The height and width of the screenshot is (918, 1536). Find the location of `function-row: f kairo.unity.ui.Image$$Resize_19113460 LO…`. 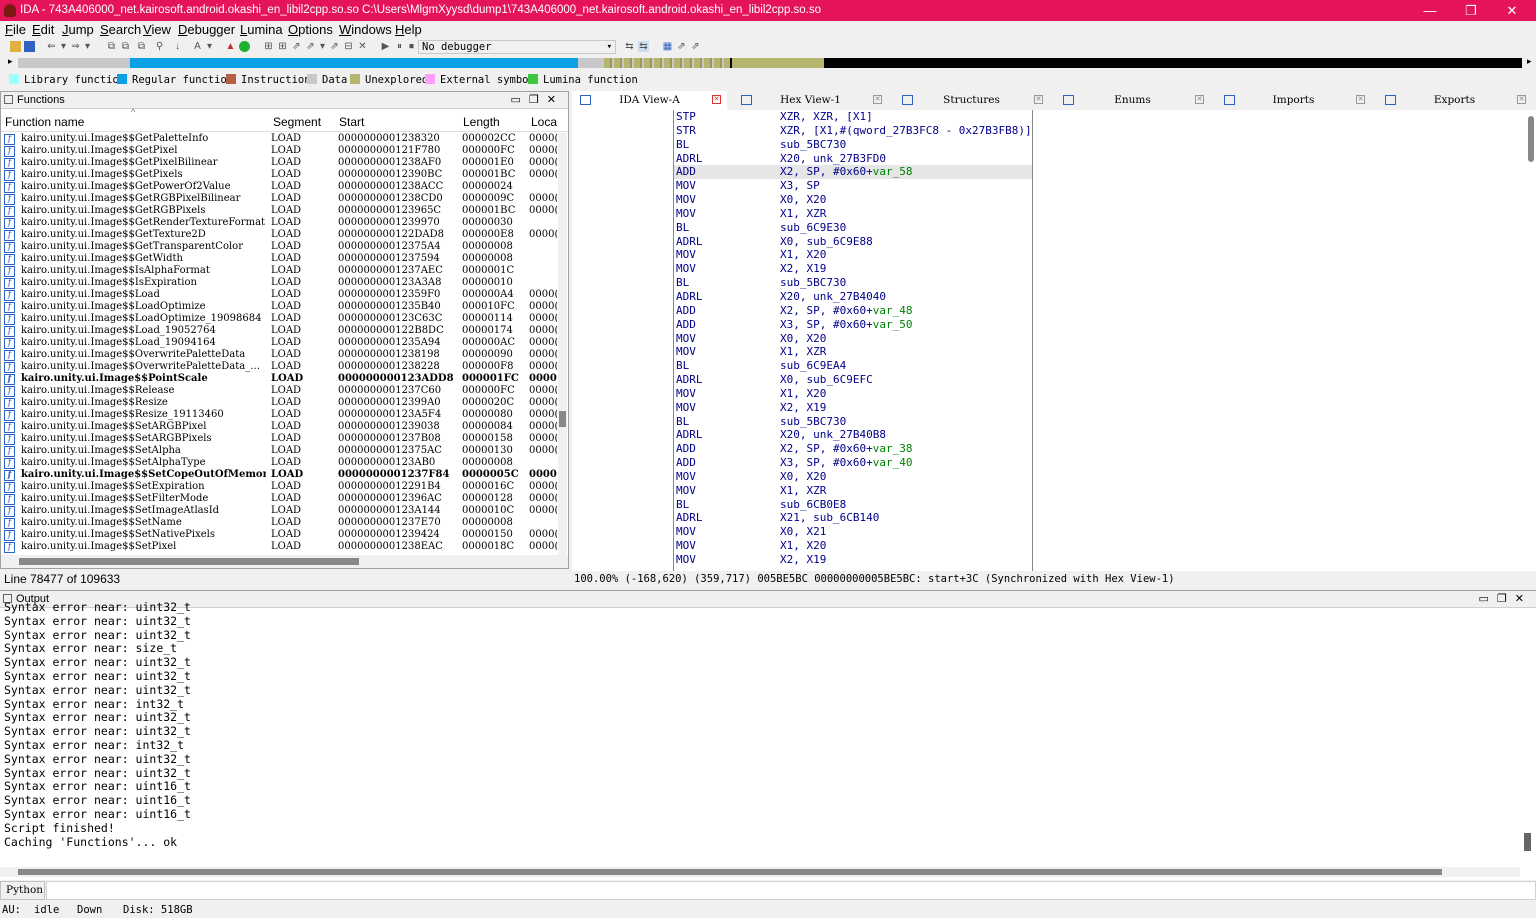

function-row: f kairo.unity.ui.Image$$Resize_19113460 LO… is located at coordinates (279, 415).